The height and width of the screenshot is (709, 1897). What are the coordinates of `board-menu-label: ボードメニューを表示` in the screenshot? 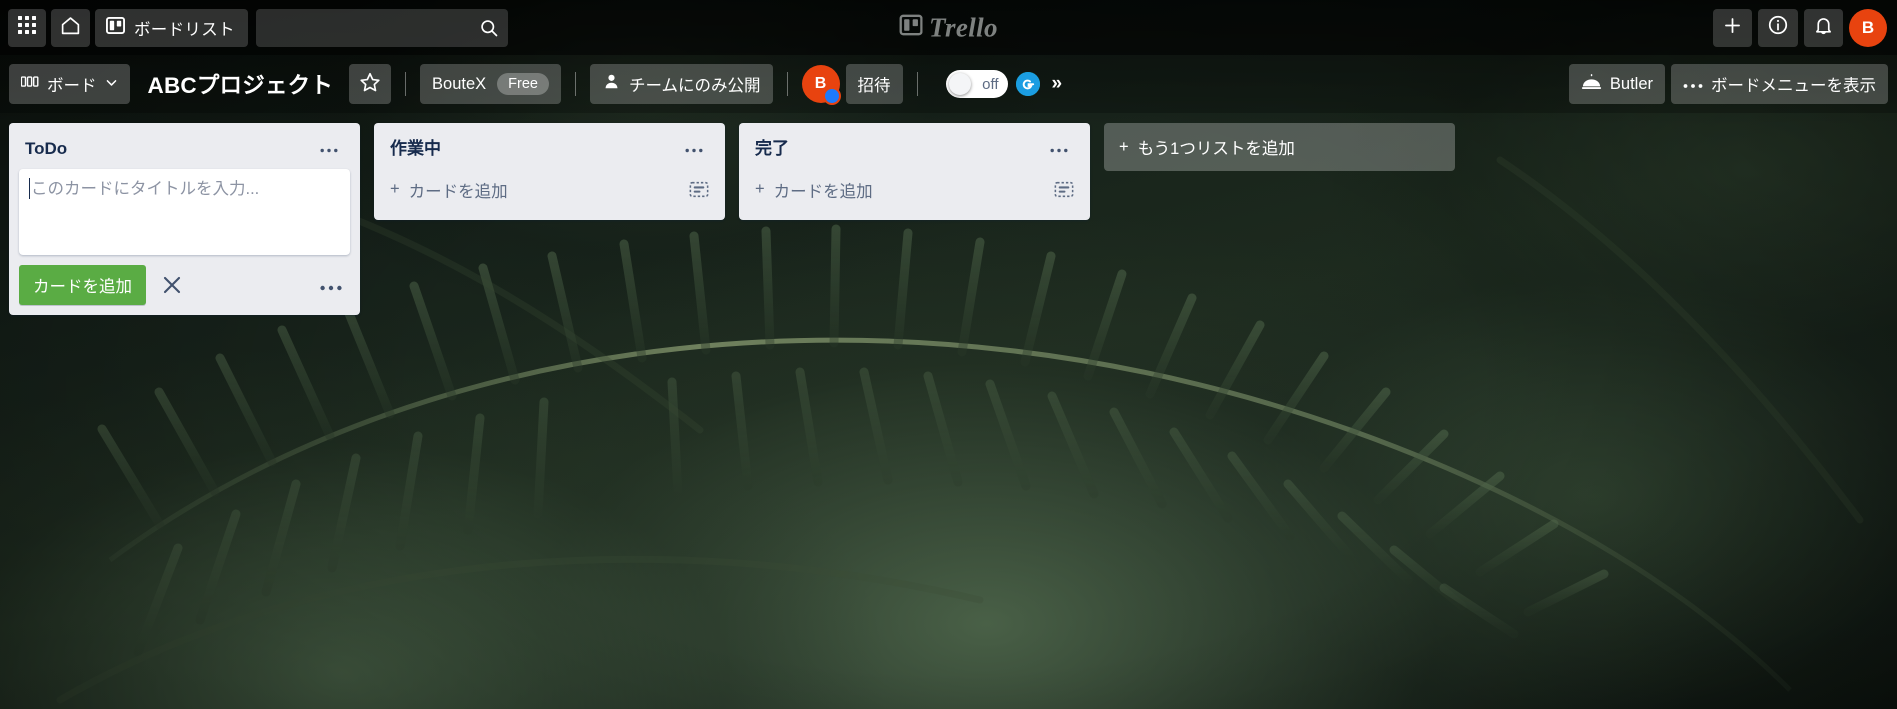 It's located at (1793, 86).